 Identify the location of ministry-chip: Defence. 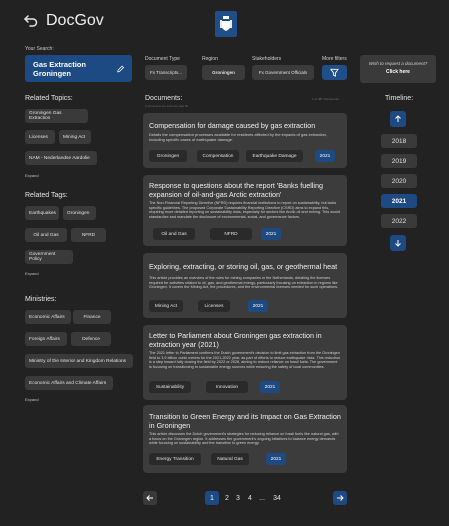
(91, 339).